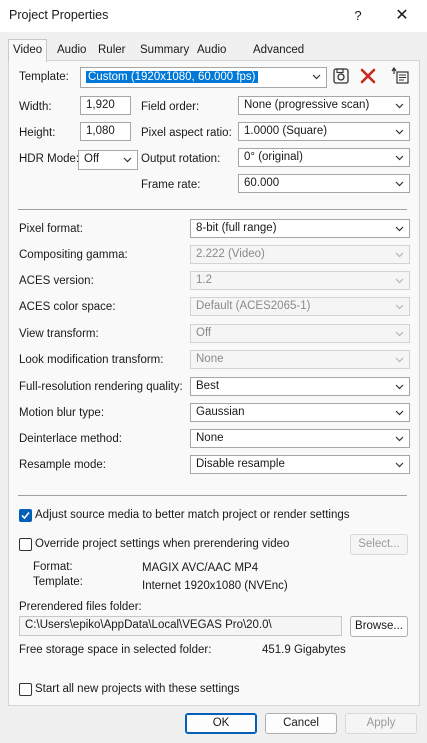 This screenshot has height=743, width=427. I want to click on pixel-aspect-ratio-dropdown: 1.0000 (Square), so click(324, 131).